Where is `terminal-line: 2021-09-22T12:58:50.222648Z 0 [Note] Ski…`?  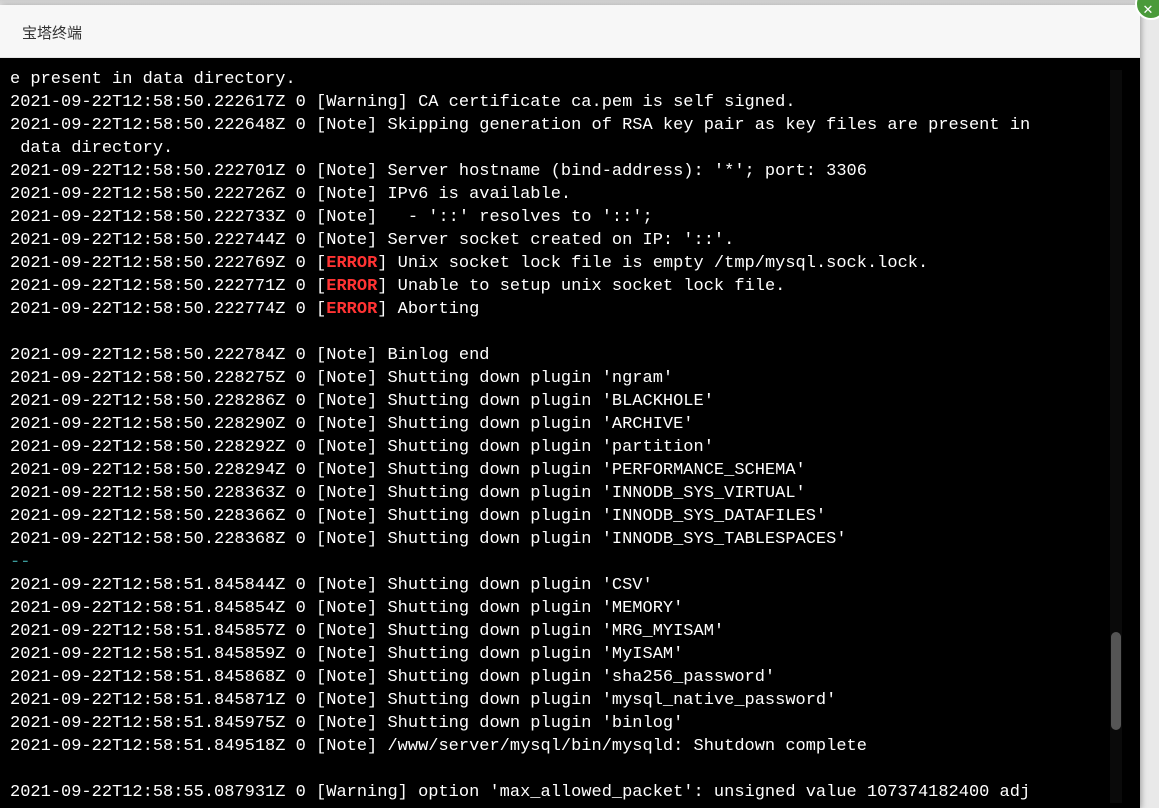 terminal-line: 2021-09-22T12:58:50.222648Z 0 [Note] Ski… is located at coordinates (561, 125).